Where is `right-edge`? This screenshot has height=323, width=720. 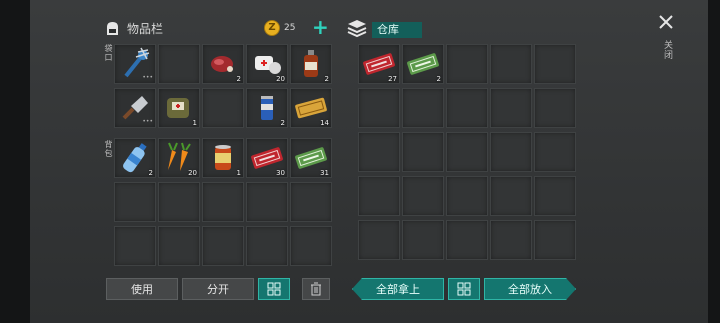
right-edge is located at coordinates (714, 161).